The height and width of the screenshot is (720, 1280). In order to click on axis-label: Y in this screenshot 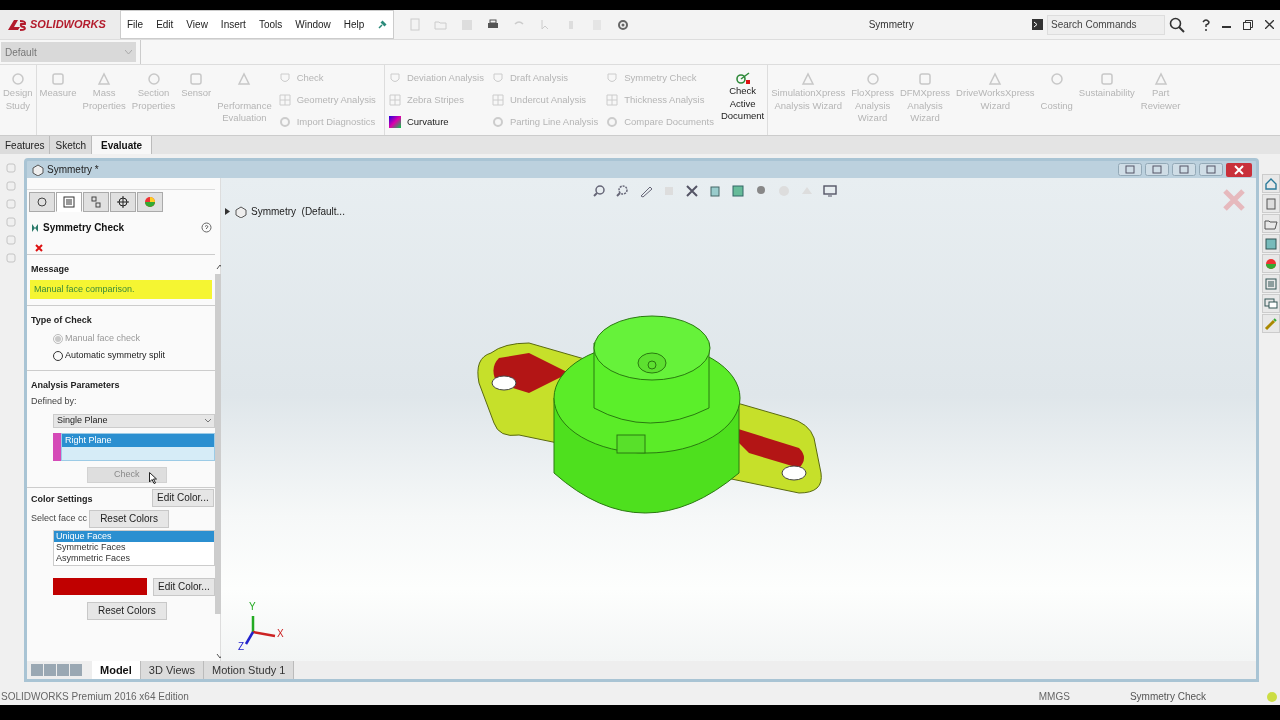, I will do `click(252, 607)`.